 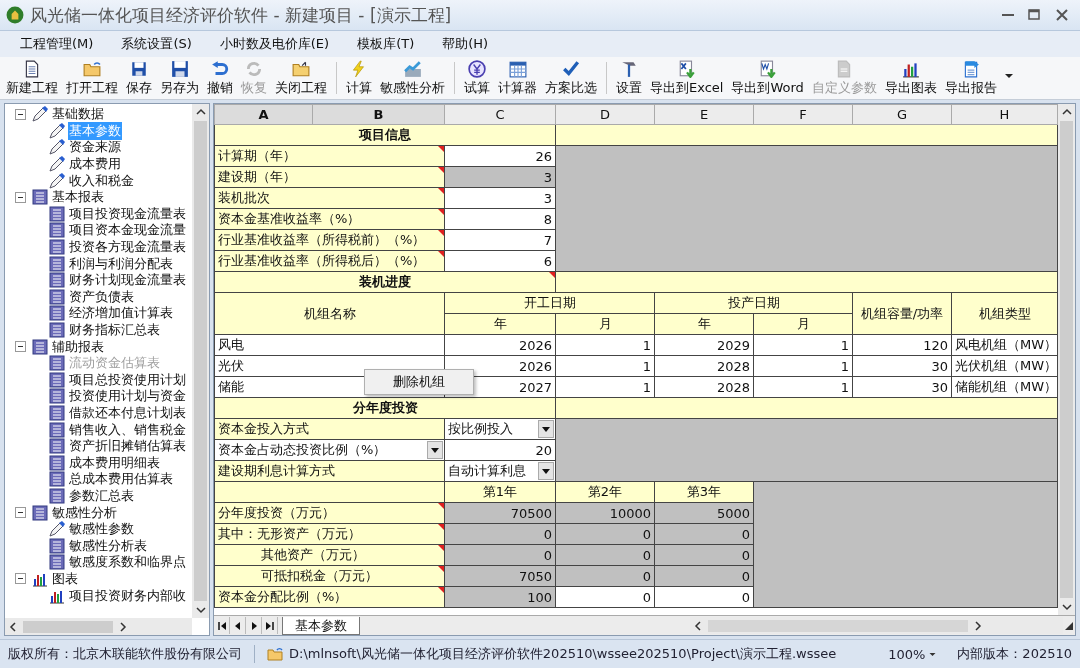 What do you see at coordinates (84, 512) in the screenshot?
I see `tree-item: 敏感性分析` at bounding box center [84, 512].